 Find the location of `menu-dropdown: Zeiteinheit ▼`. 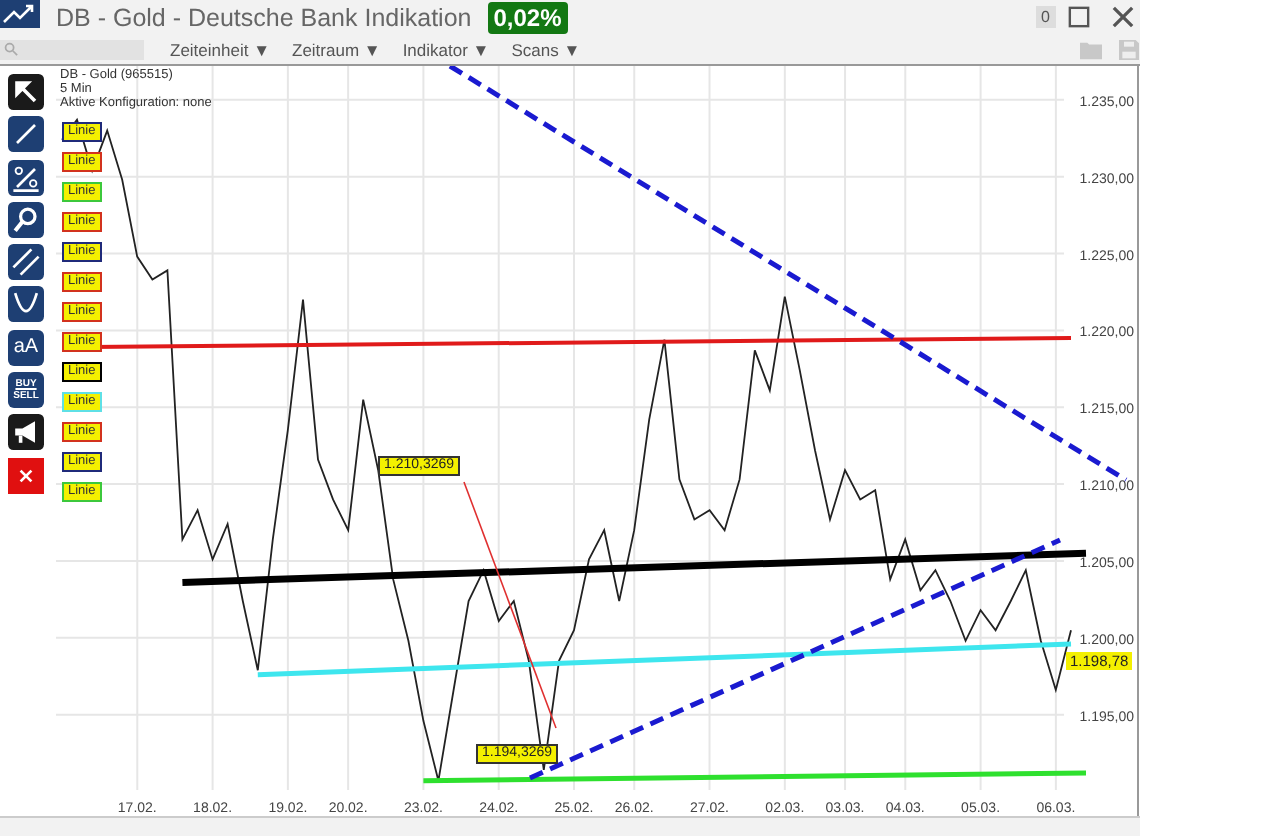

menu-dropdown: Zeiteinheit ▼ is located at coordinates (220, 49).